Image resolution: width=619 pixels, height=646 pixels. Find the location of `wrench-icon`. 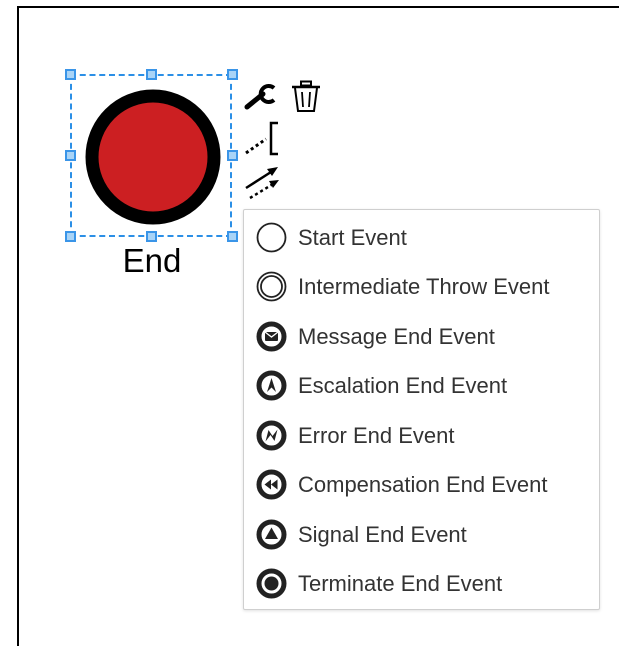

wrench-icon is located at coordinates (262, 96).